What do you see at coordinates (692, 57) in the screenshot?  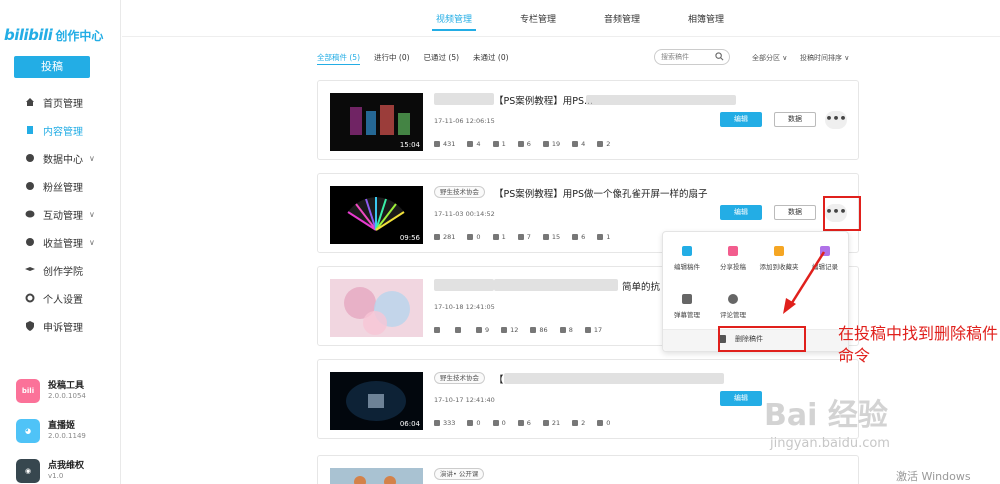 I see `search-input: 搜索稿件` at bounding box center [692, 57].